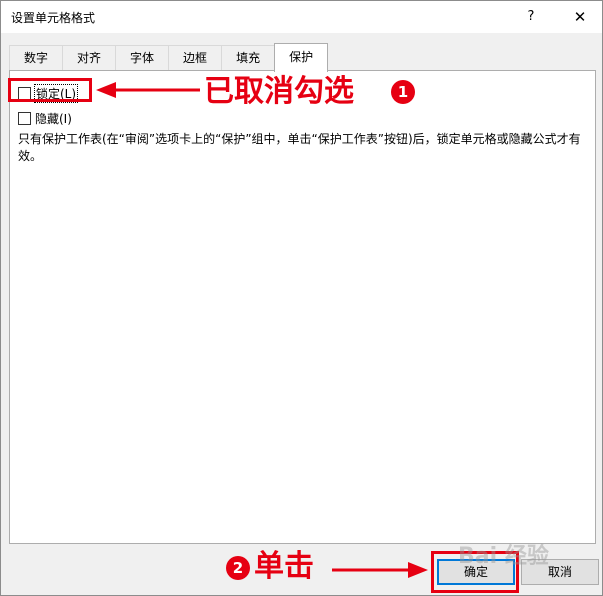 Image resolution: width=603 pixels, height=596 pixels. I want to click on hidden-option: 隐藏(I), so click(45, 118).